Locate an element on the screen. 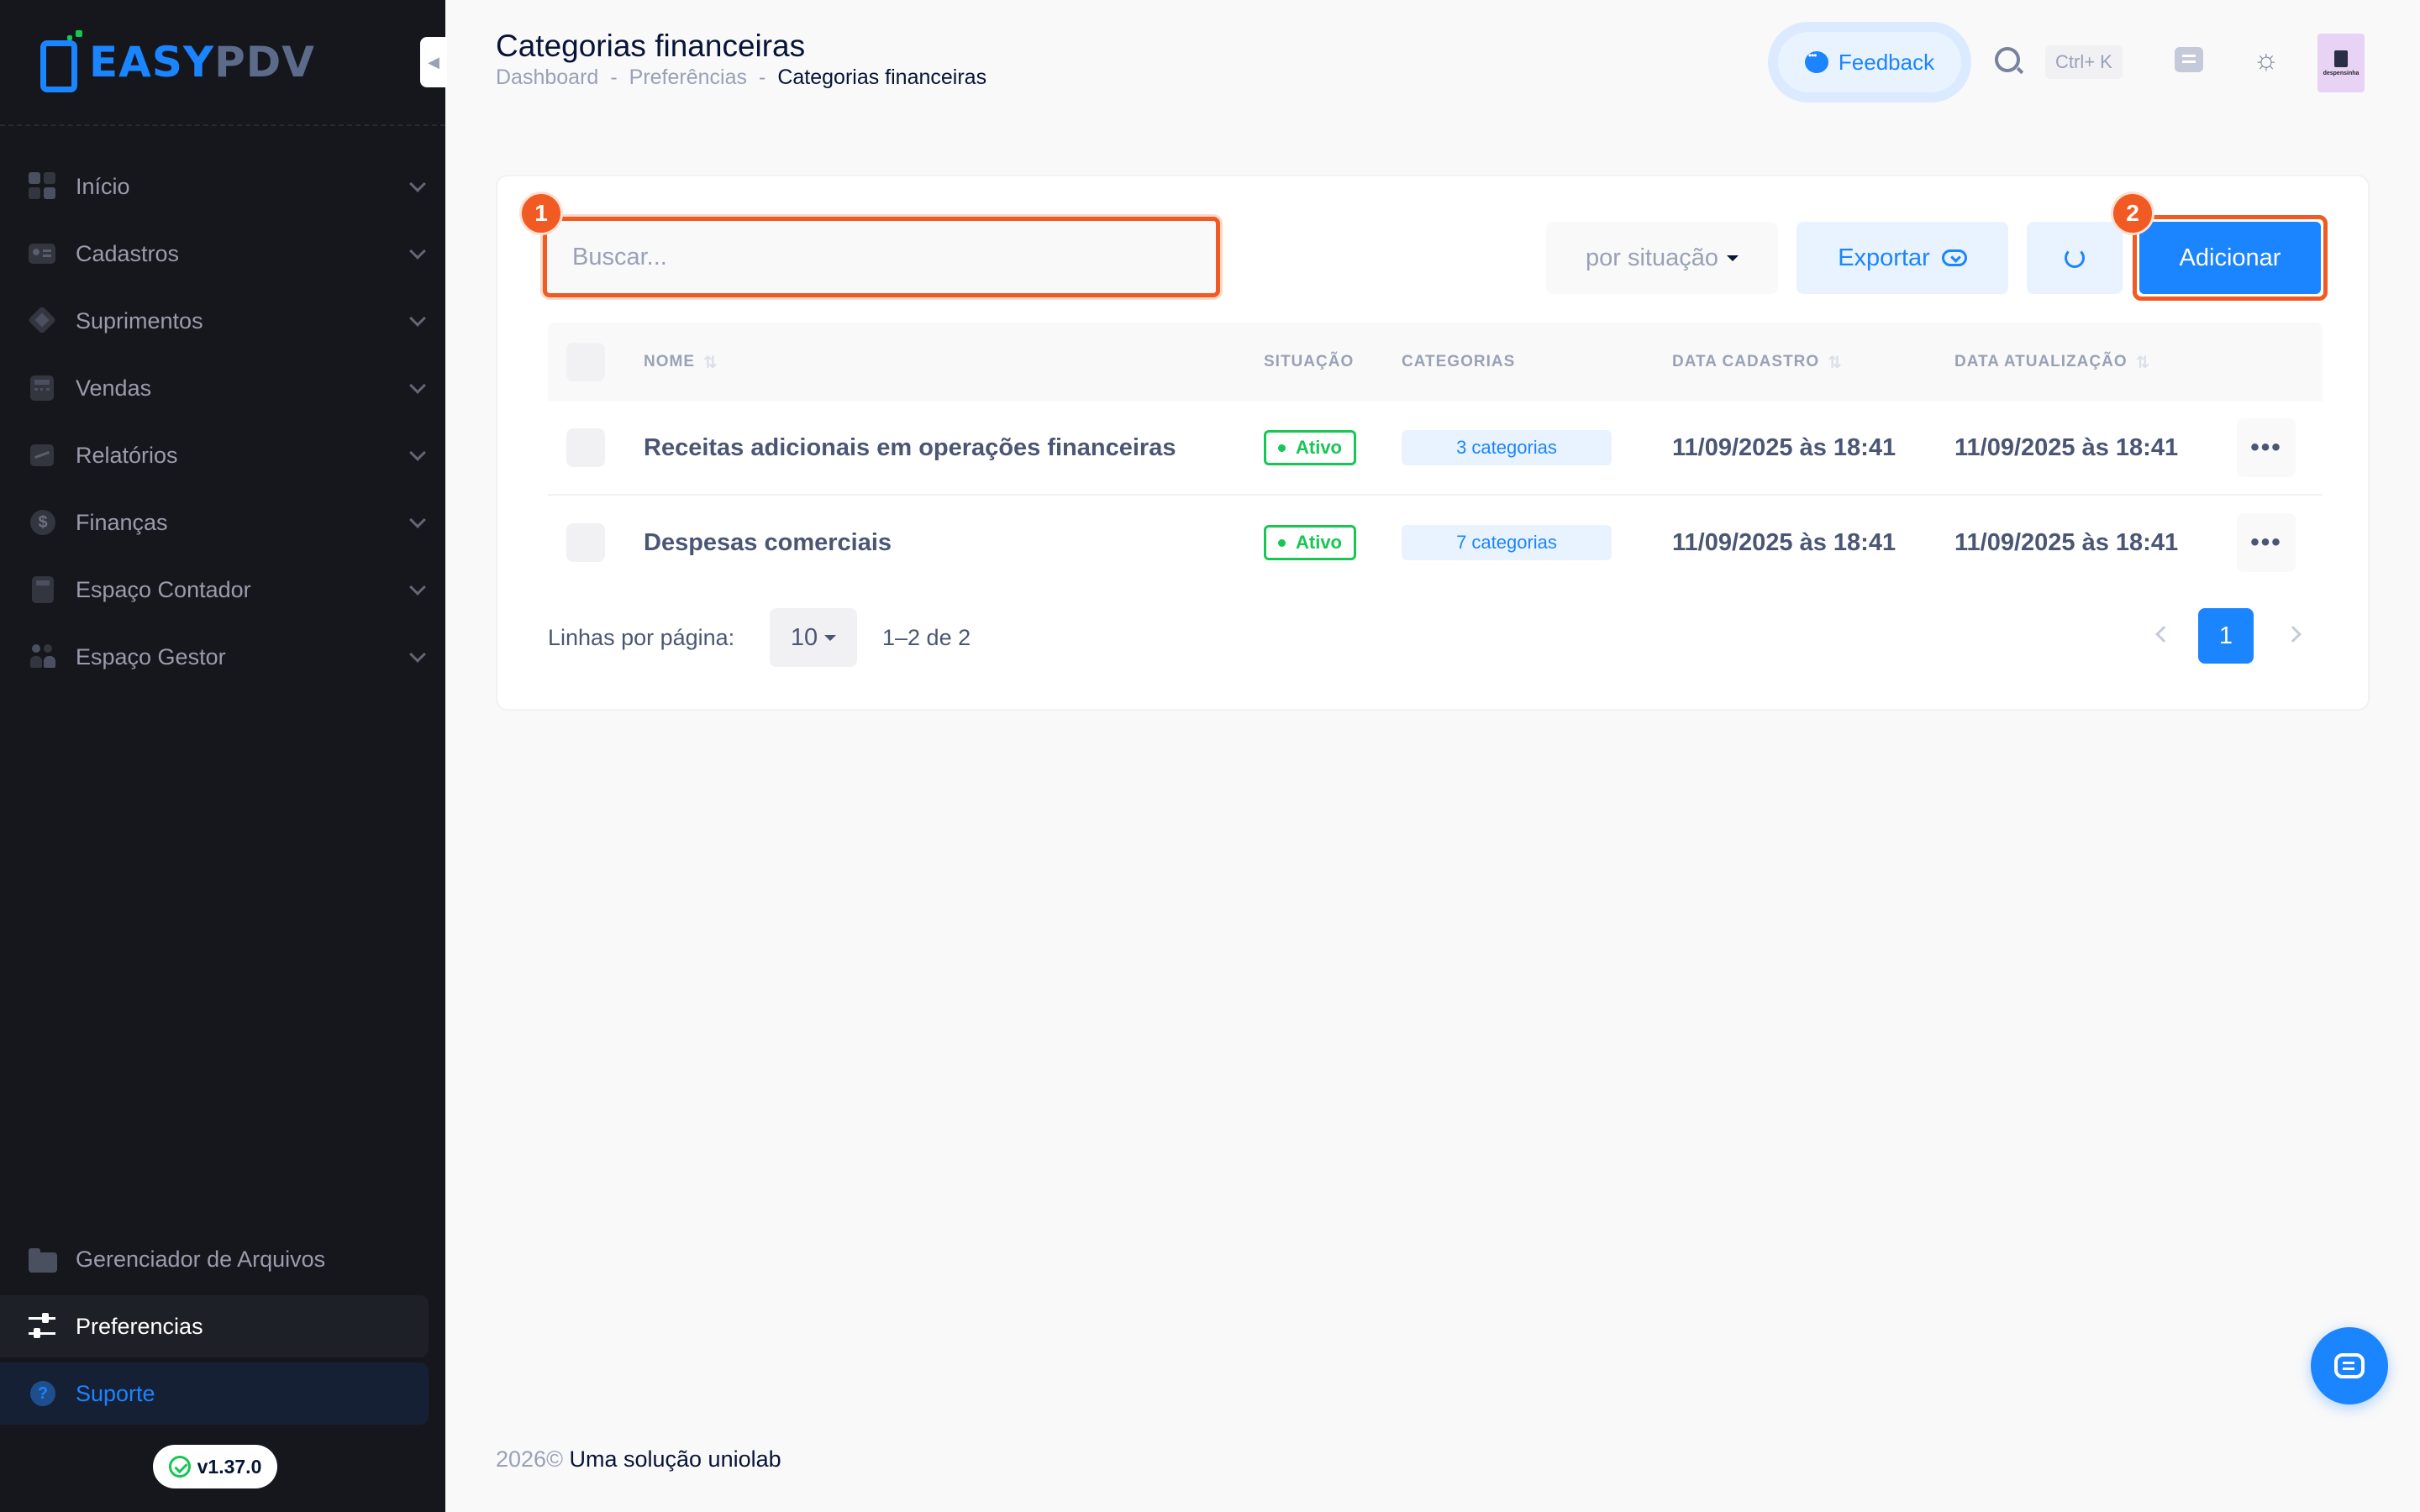 The height and width of the screenshot is (1512, 2420). footer-text: Uma solução uniolab is located at coordinates (675, 1459).